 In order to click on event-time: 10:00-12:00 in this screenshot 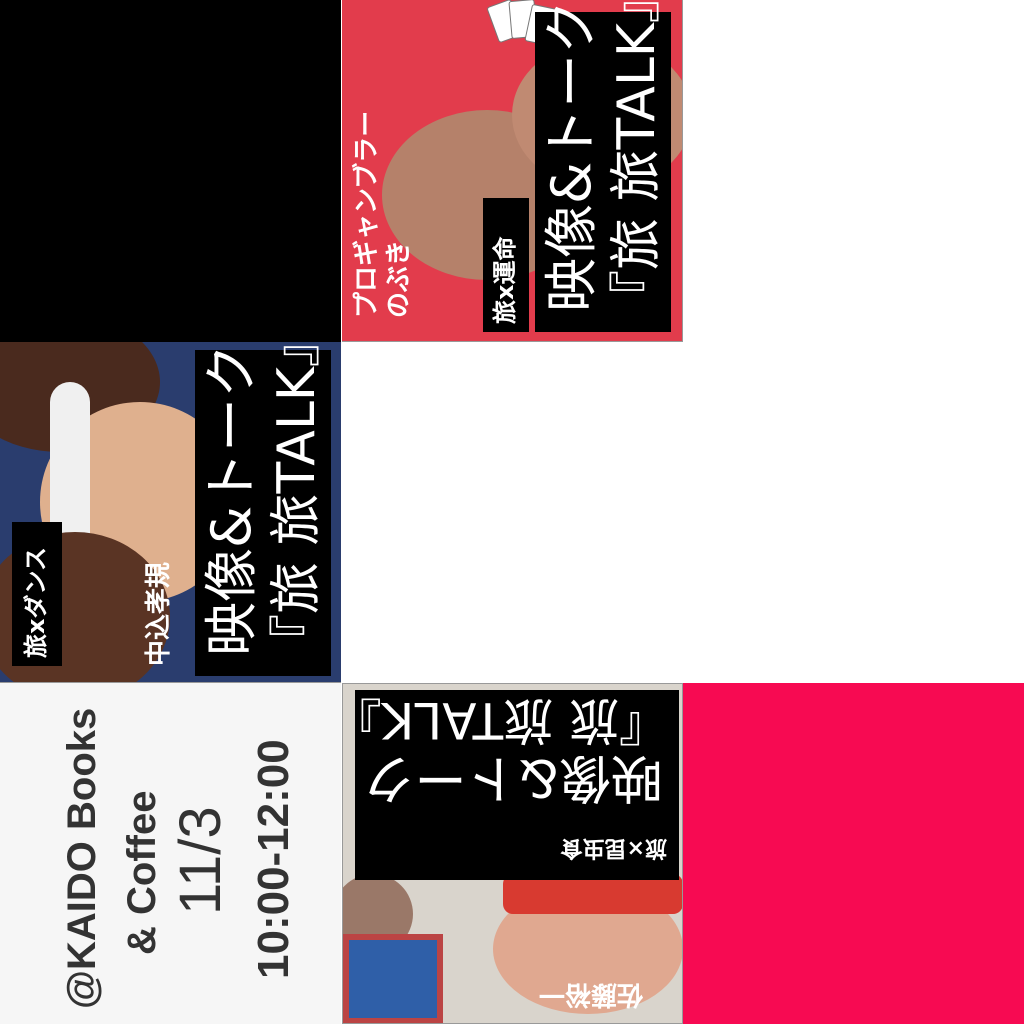, I will do `click(273, 859)`.